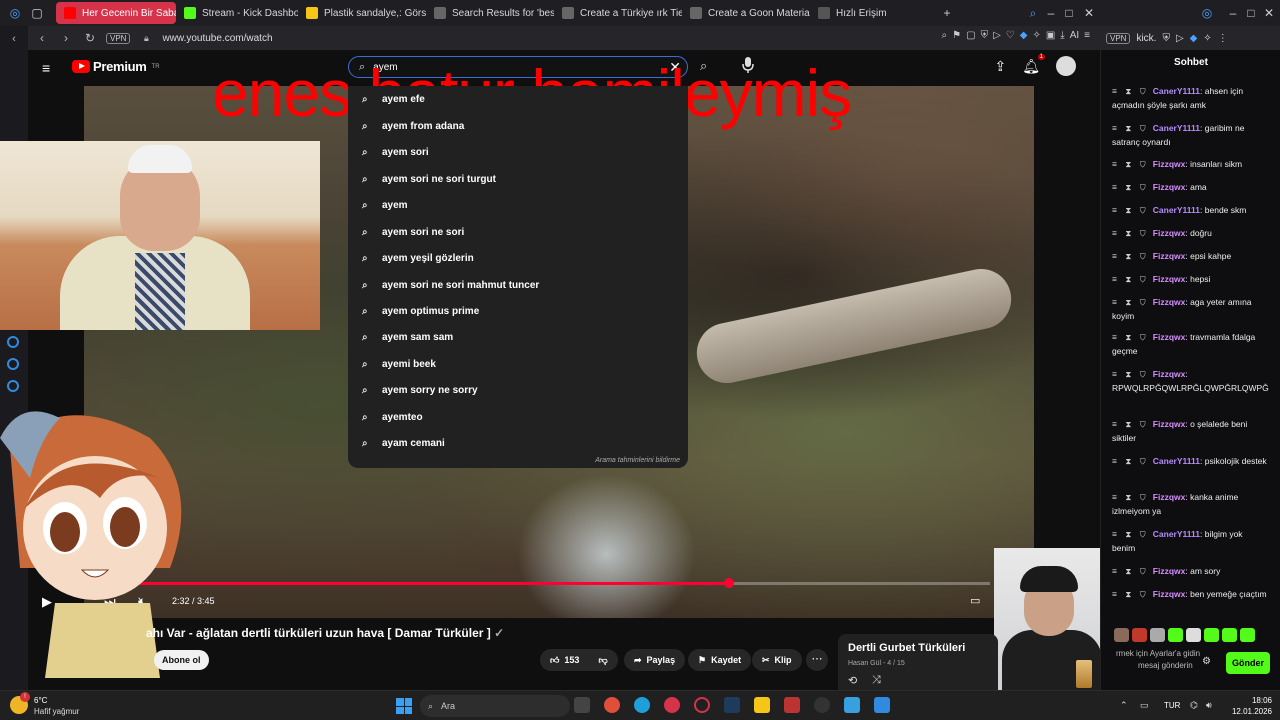 Image resolution: width=1280 pixels, height=720 pixels. Describe the element at coordinates (518, 258) in the screenshot. I see `suggestion-item: ⌕ ayem yeşil gözlerin` at that location.